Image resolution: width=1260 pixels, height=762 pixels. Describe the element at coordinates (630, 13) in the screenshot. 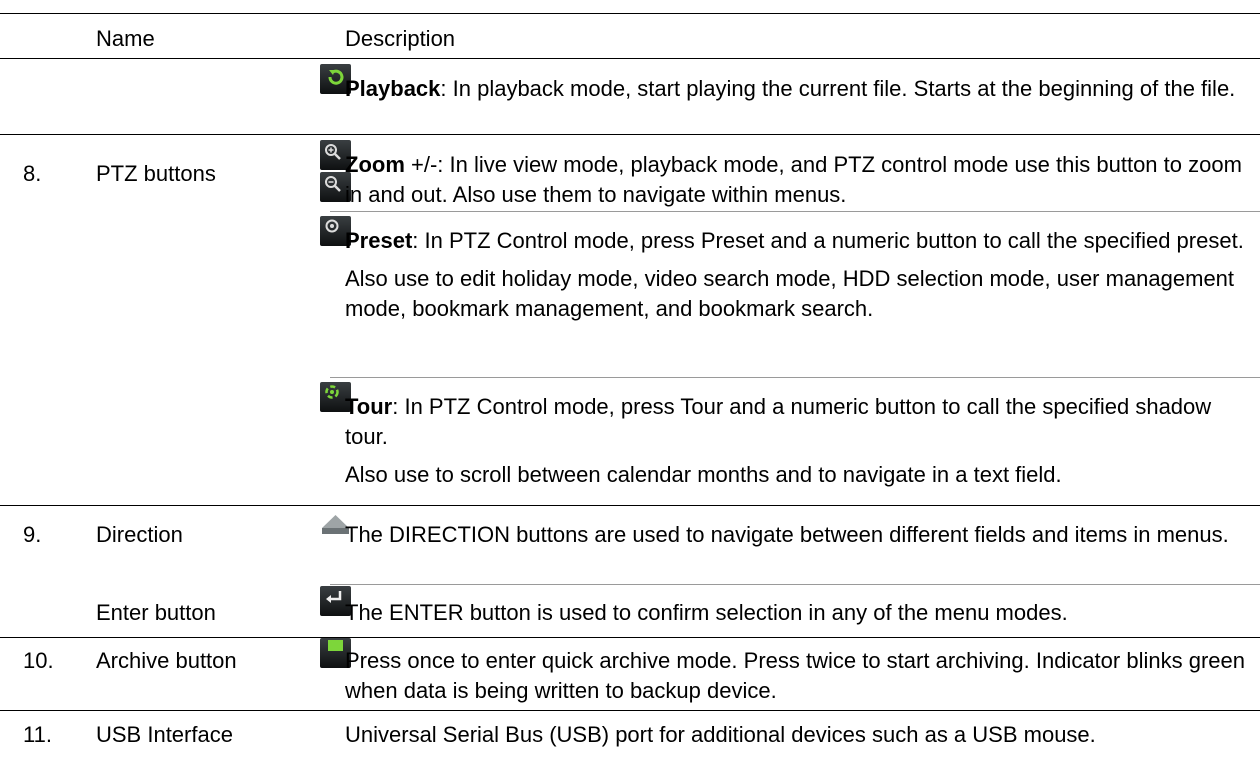

I see `table-top-rule` at that location.